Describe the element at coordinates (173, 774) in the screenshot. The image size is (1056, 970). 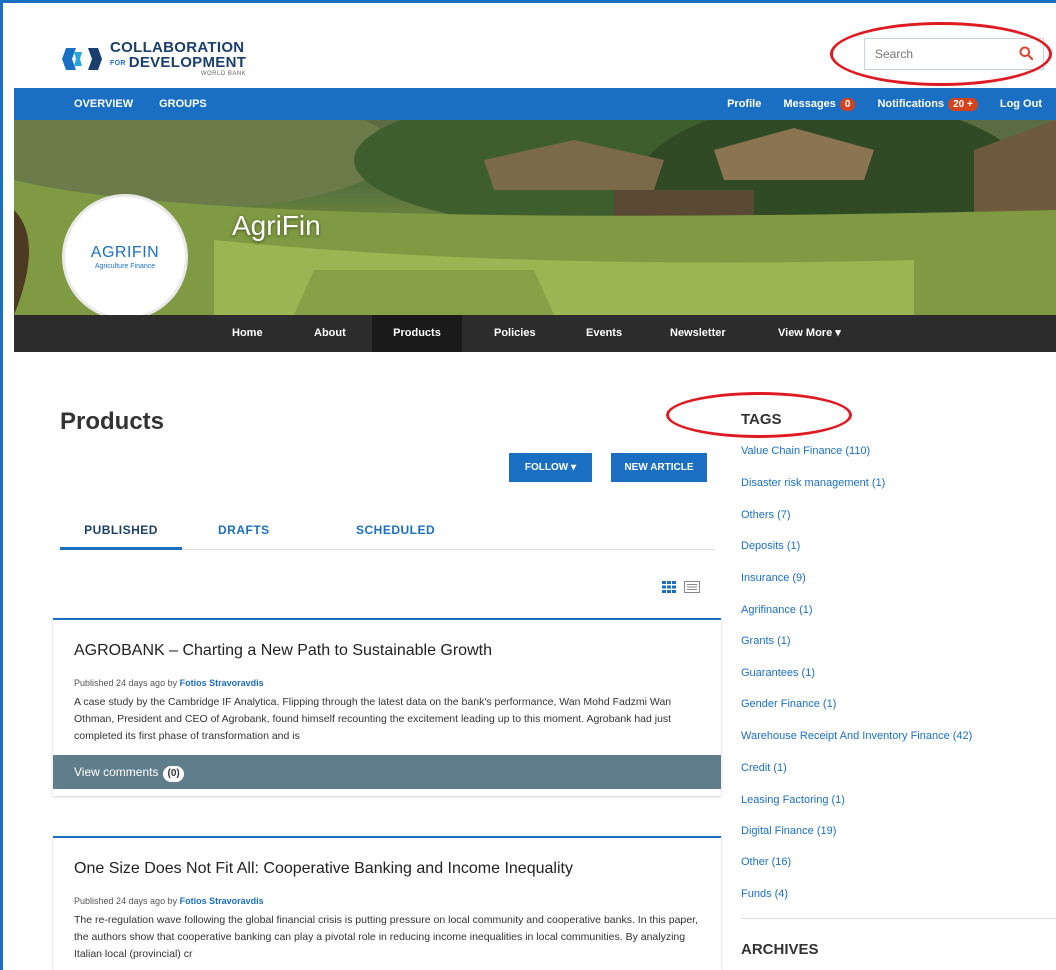
I see `comments-count-badge: (0)` at that location.